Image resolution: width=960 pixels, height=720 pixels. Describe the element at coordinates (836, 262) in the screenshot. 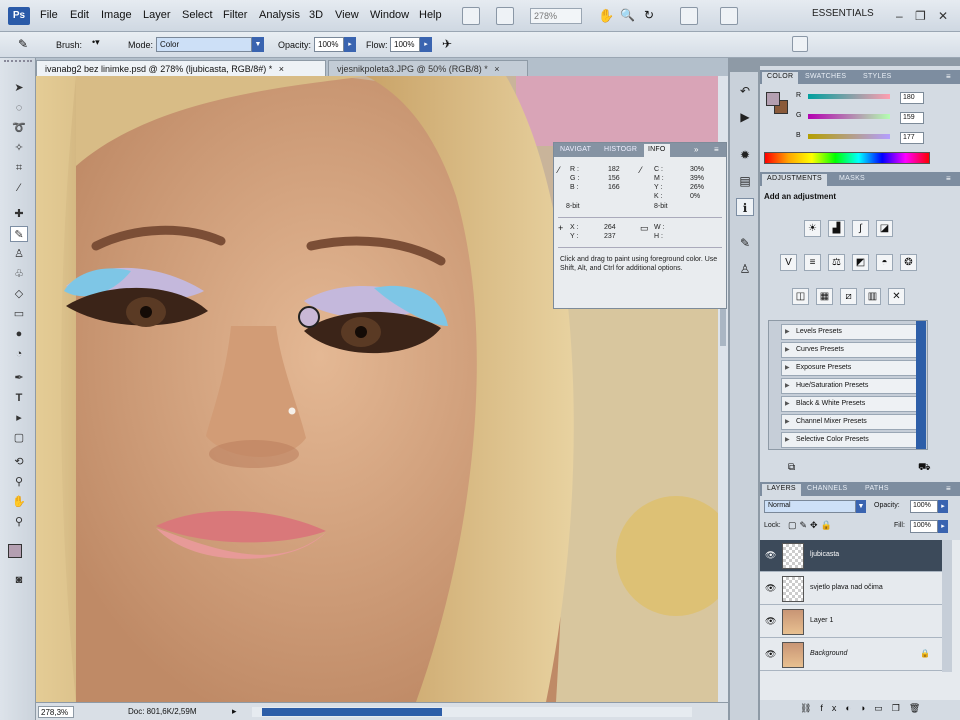

I see `color-balance-icon: ⚖` at that location.